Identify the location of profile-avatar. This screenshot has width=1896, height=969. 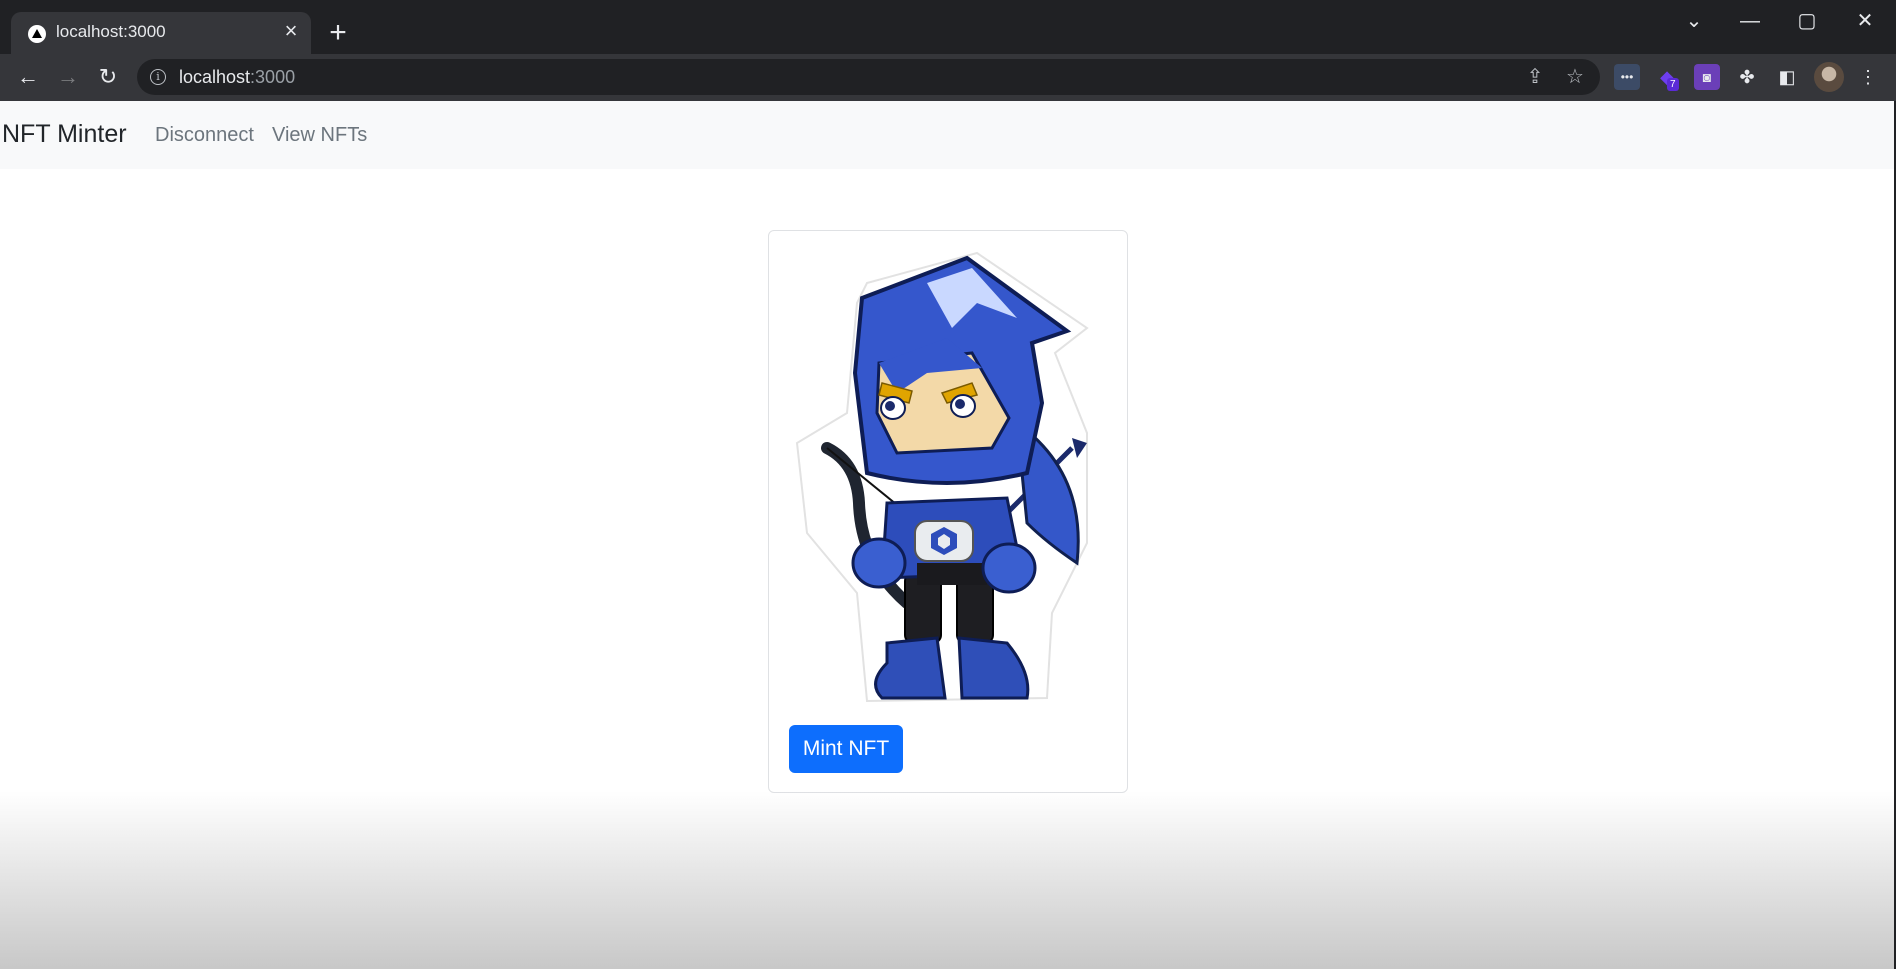
(1829, 77).